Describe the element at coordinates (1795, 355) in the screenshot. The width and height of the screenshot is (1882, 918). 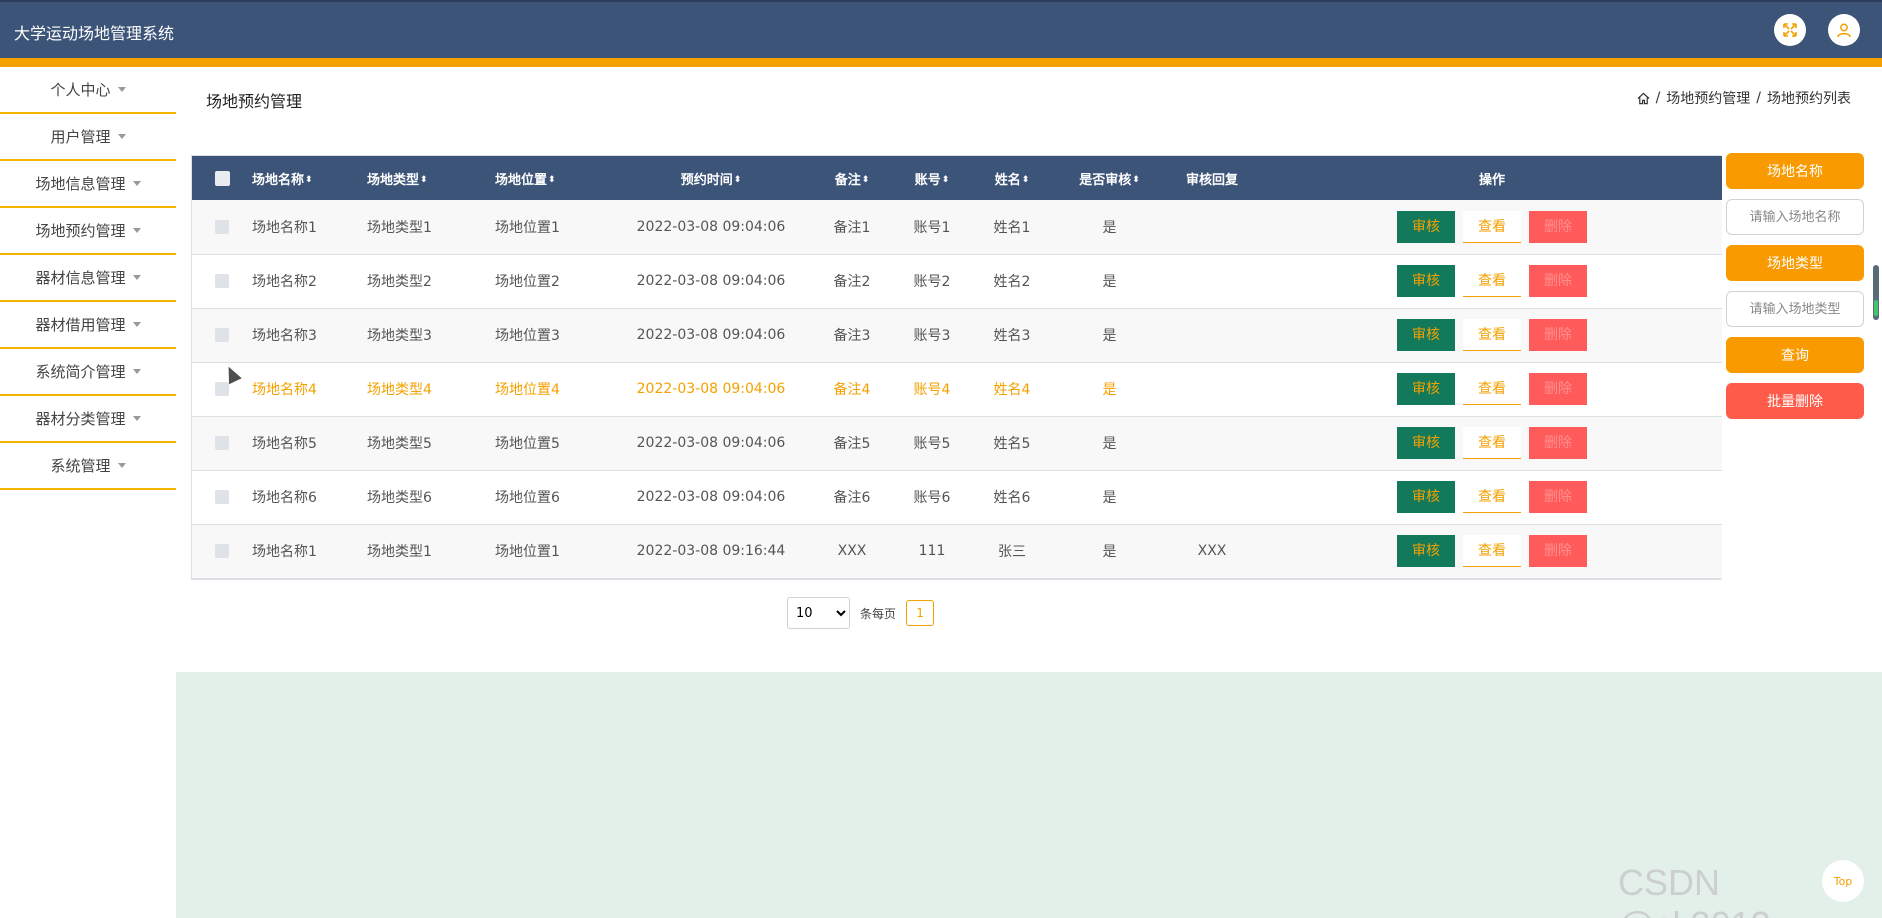
I see `query-button: 查询` at that location.